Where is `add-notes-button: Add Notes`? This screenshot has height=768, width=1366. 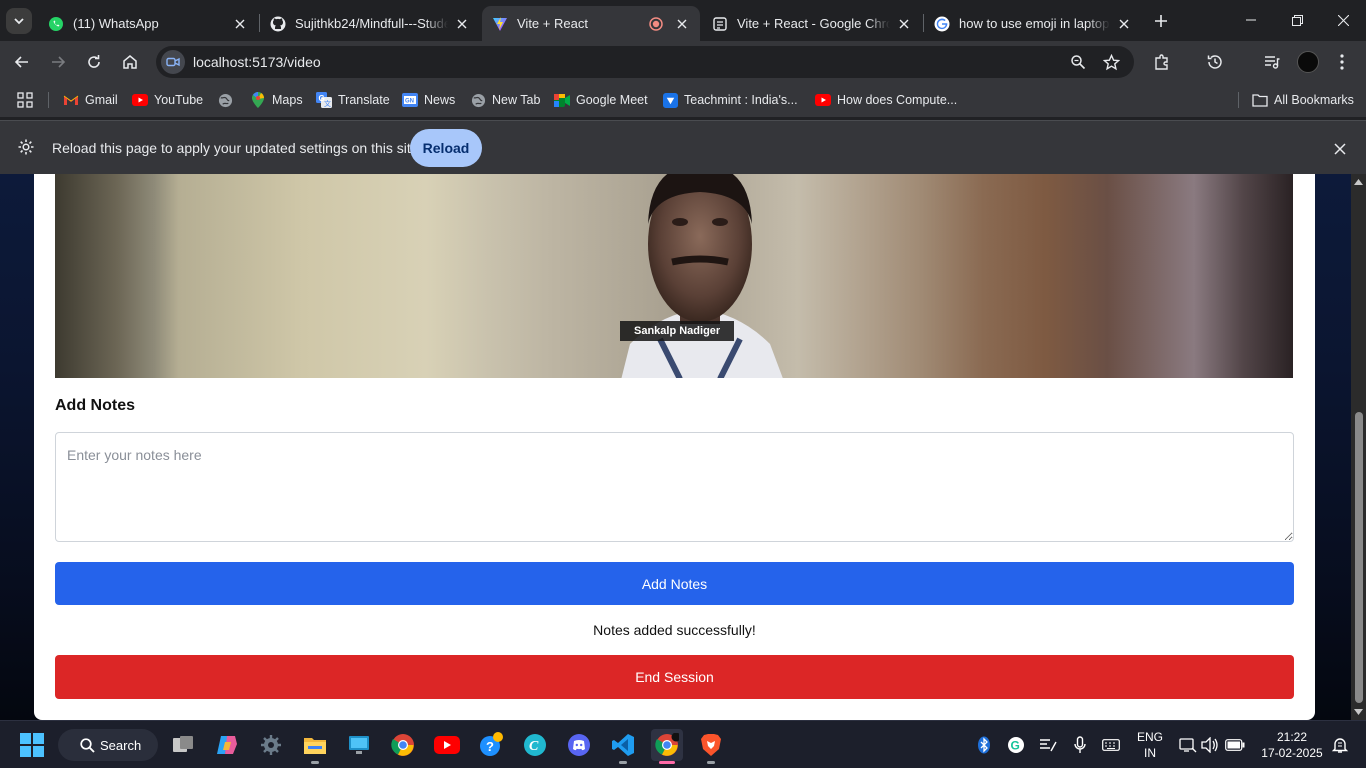
add-notes-button: Add Notes is located at coordinates (674, 583).